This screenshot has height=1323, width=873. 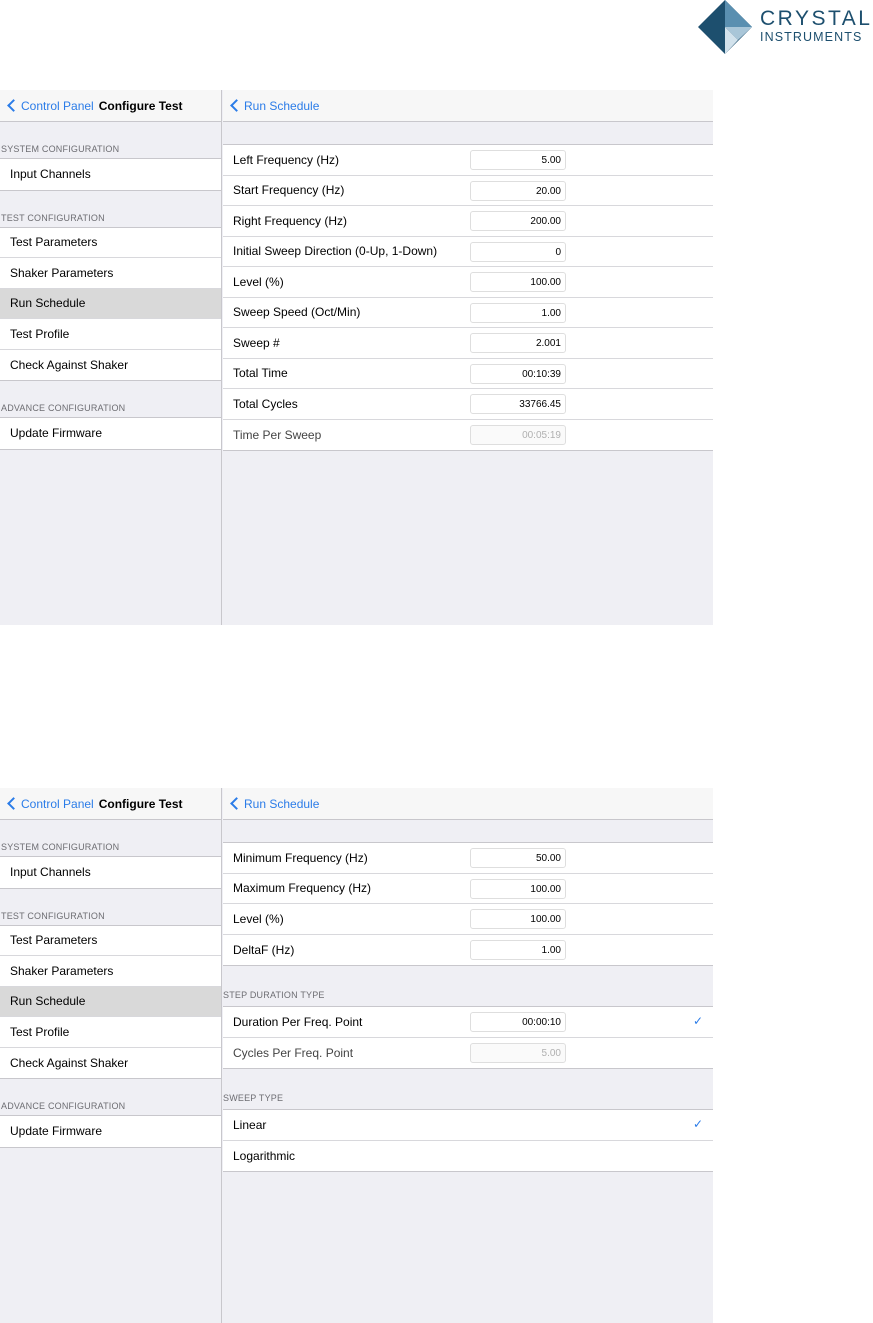 What do you see at coordinates (518, 858) in the screenshot?
I see `minimum-frequency-field: 50.00` at bounding box center [518, 858].